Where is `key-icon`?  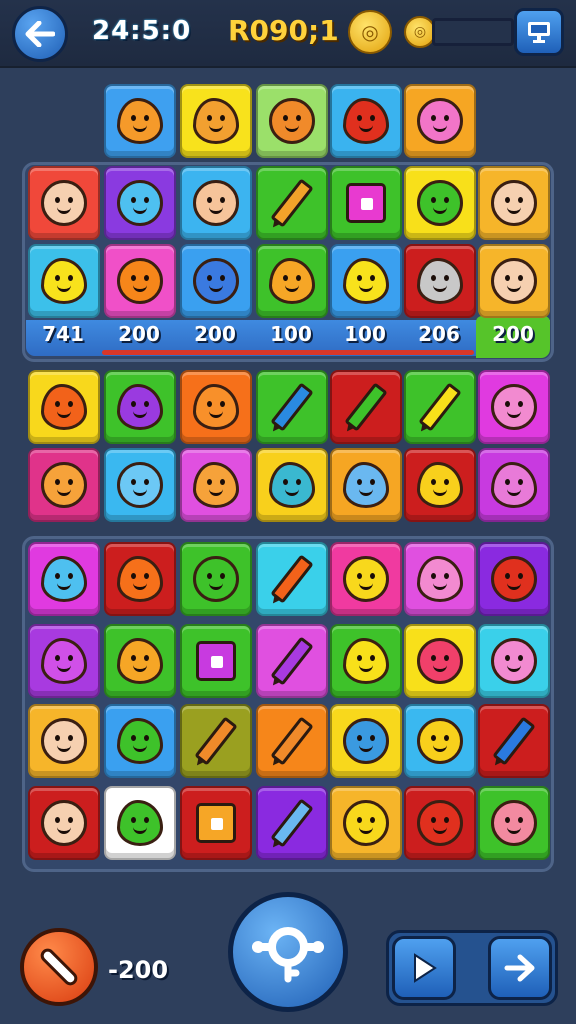 key-icon is located at coordinates (288, 955).